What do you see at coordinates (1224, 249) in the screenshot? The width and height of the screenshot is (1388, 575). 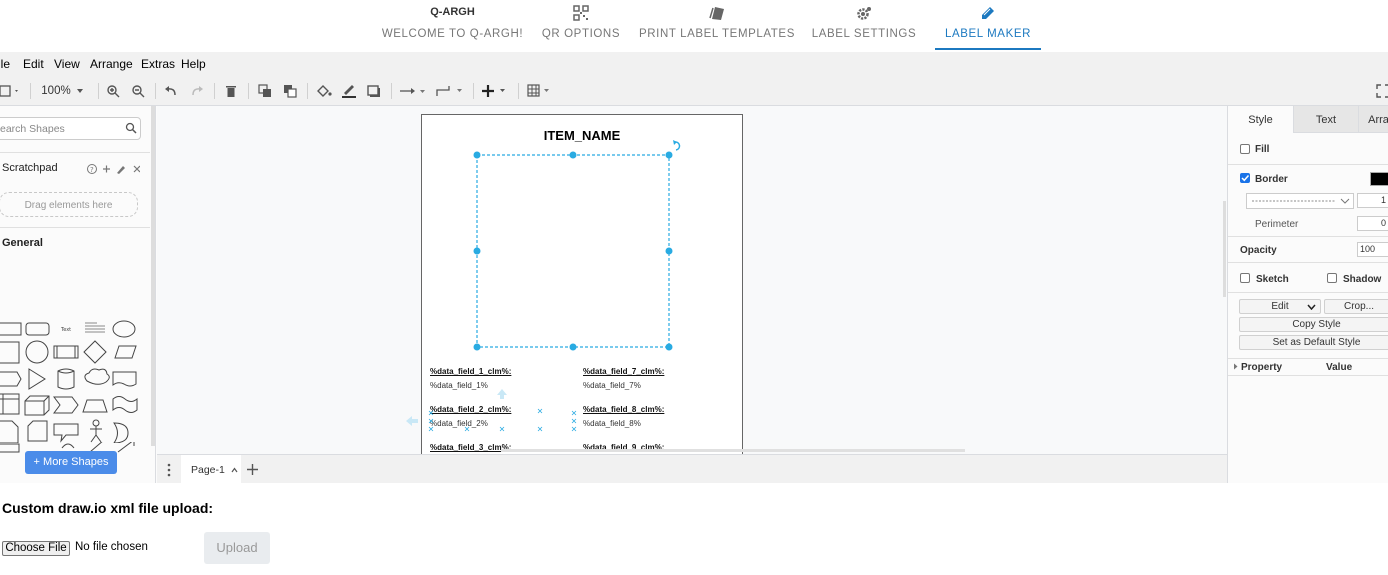 I see `canvas-vertical-scrollbar` at bounding box center [1224, 249].